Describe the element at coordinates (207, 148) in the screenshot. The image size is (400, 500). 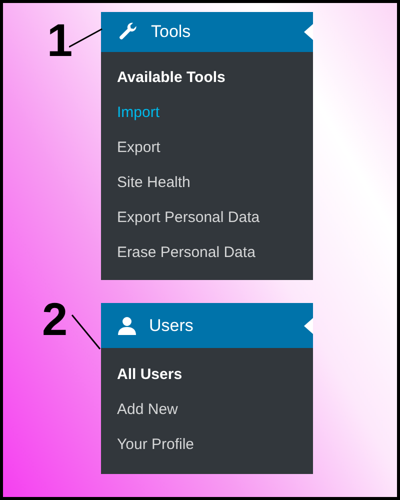
I see `submenu-item: Export` at that location.